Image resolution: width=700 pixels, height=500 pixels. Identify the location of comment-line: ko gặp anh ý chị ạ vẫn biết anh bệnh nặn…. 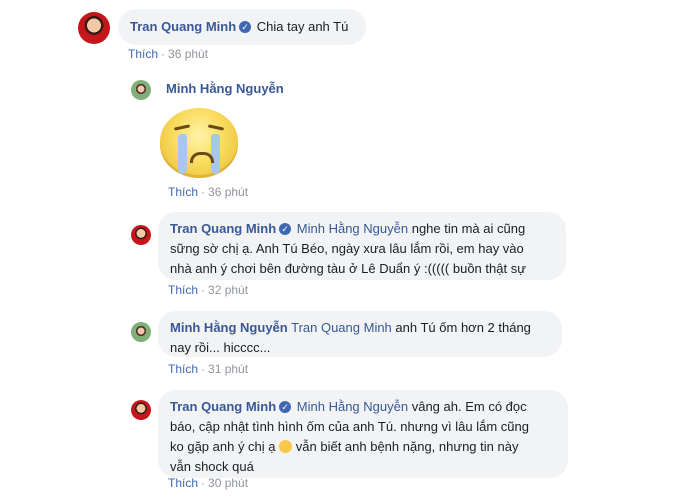
(363, 447).